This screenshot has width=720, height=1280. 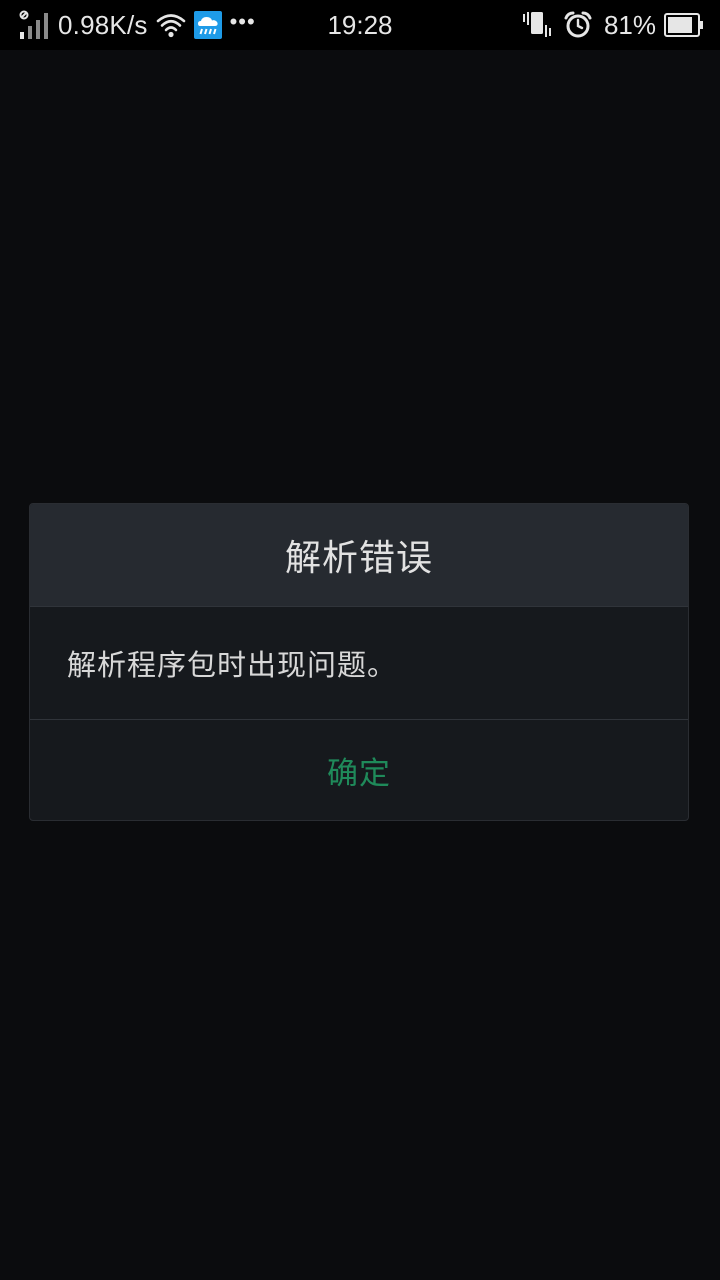 What do you see at coordinates (537, 25) in the screenshot?
I see `vibrate-icon` at bounding box center [537, 25].